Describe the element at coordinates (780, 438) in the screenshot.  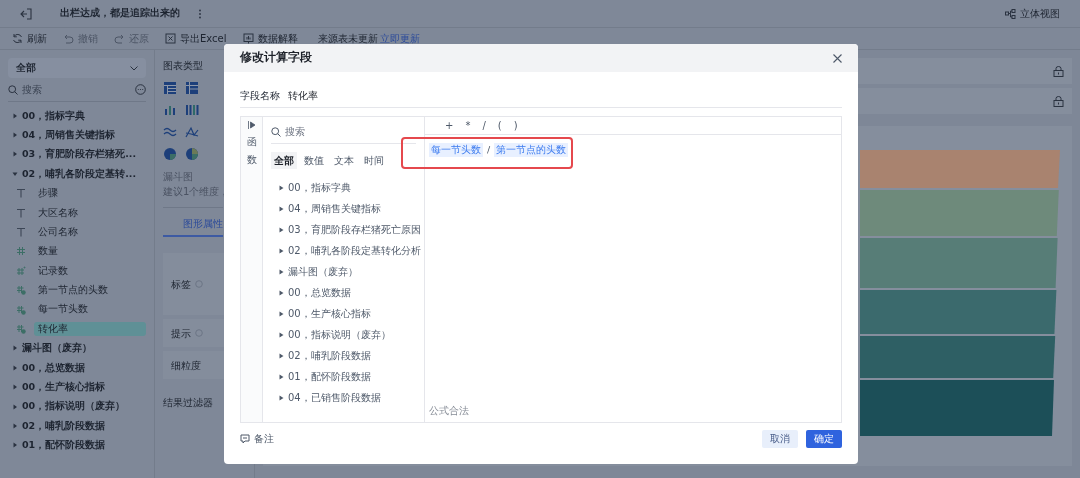
I see `cancel-button: 取消` at that location.